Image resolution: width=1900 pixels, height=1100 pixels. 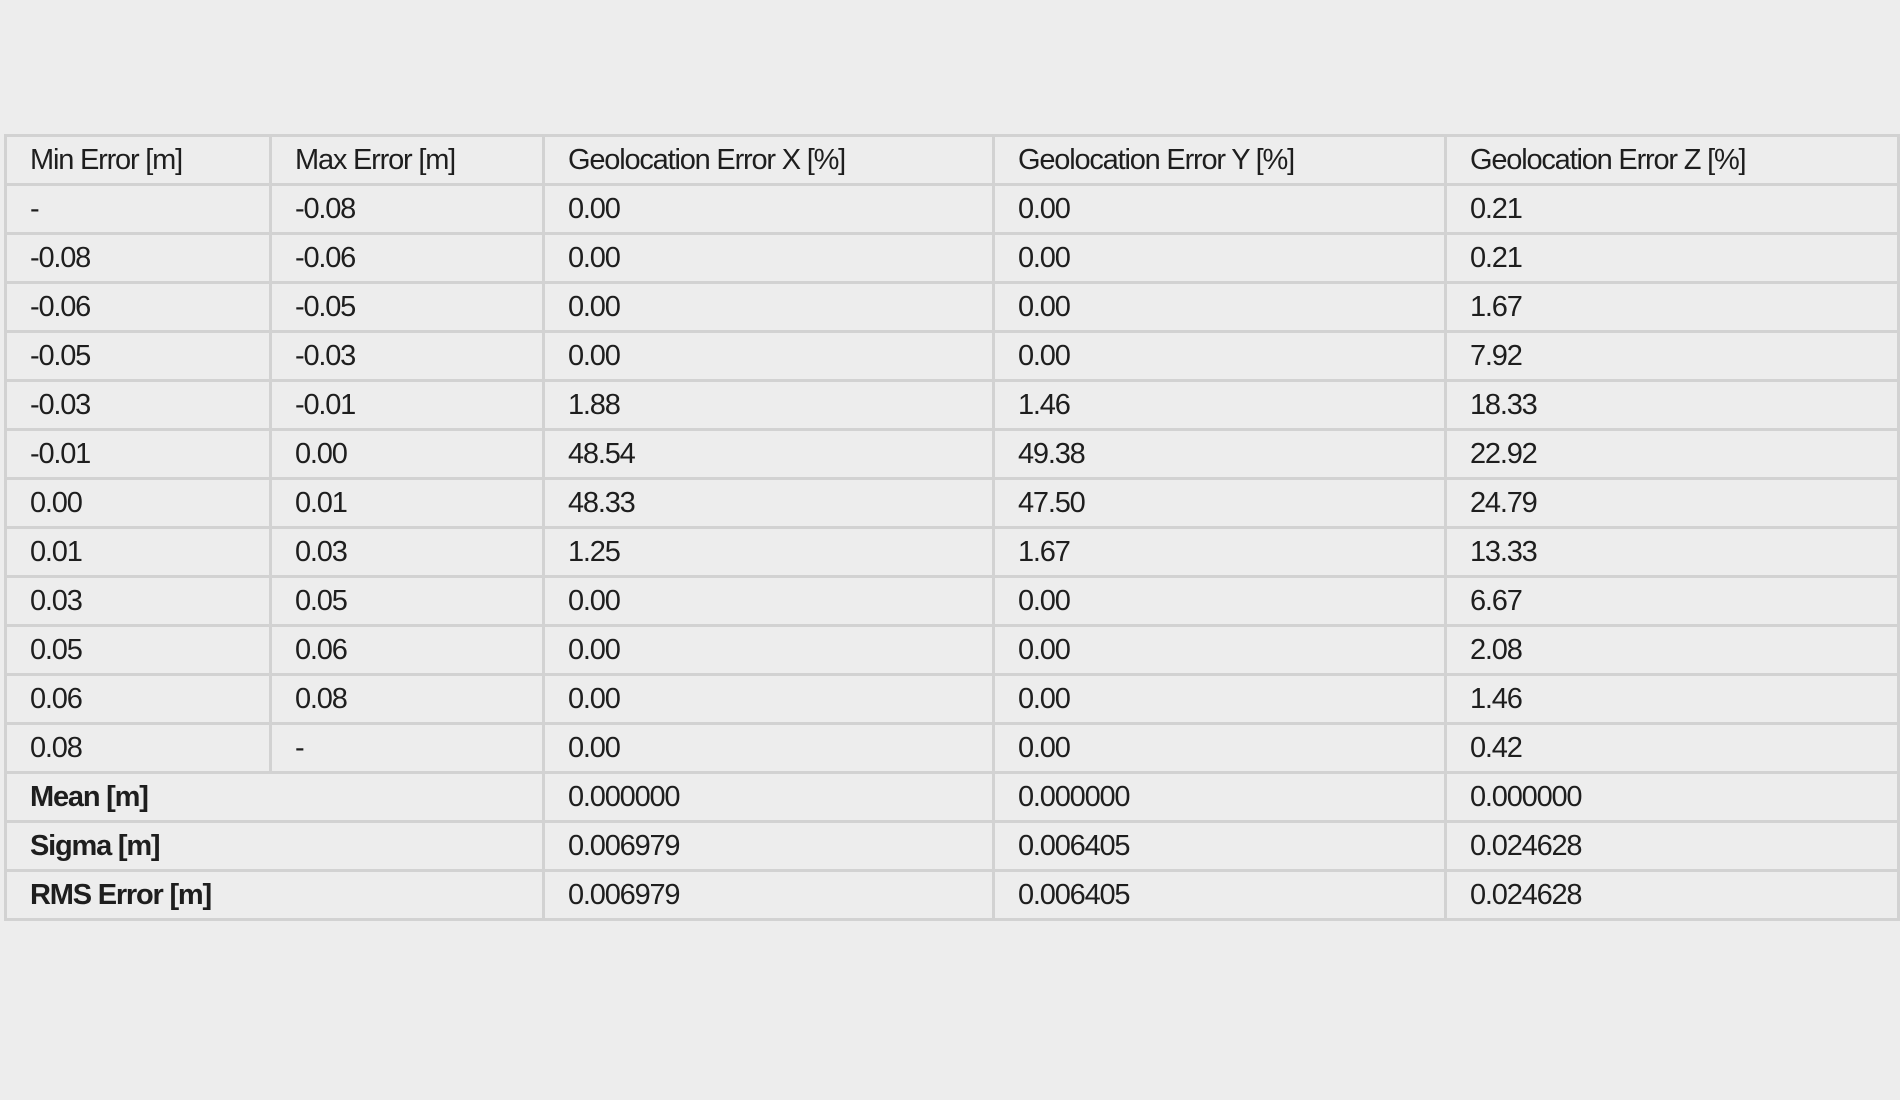 I want to click on max-error-cell: 0.08, so click(x=407, y=699).